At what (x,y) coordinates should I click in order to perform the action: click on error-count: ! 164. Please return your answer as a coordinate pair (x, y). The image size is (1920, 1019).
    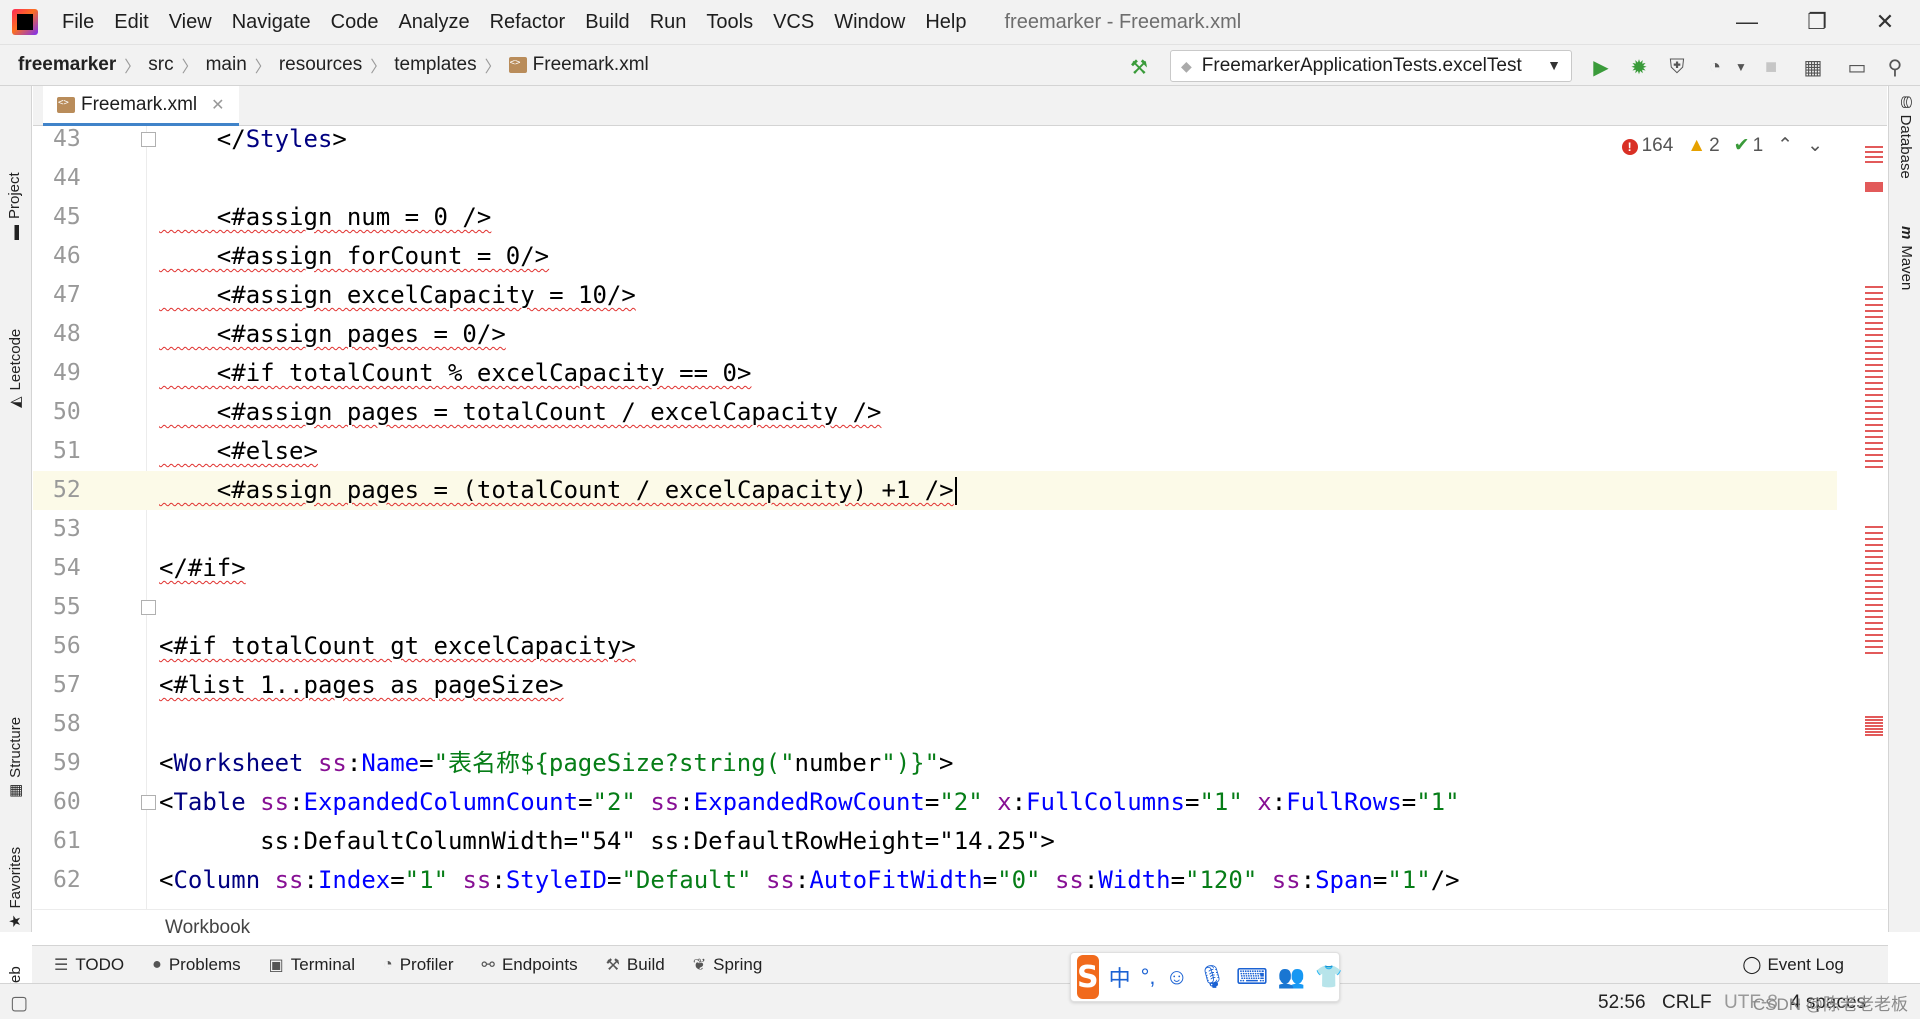
    Looking at the image, I should click on (1647, 146).